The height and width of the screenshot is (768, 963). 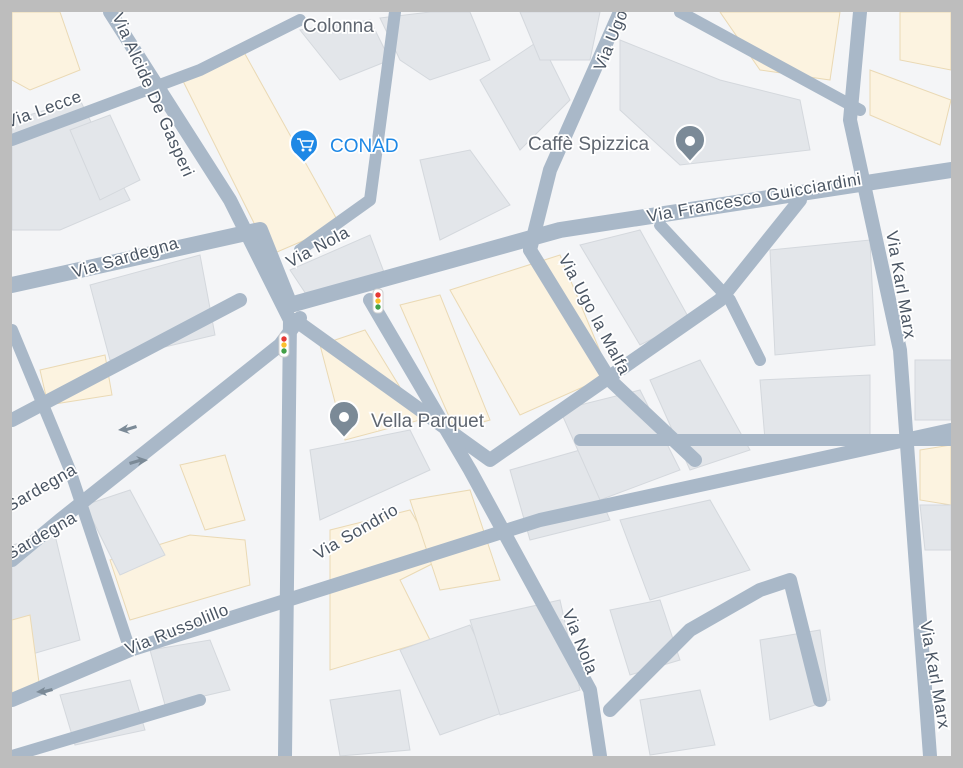 What do you see at coordinates (338, 26) in the screenshot?
I see `place-label-colonna: Colonna` at bounding box center [338, 26].